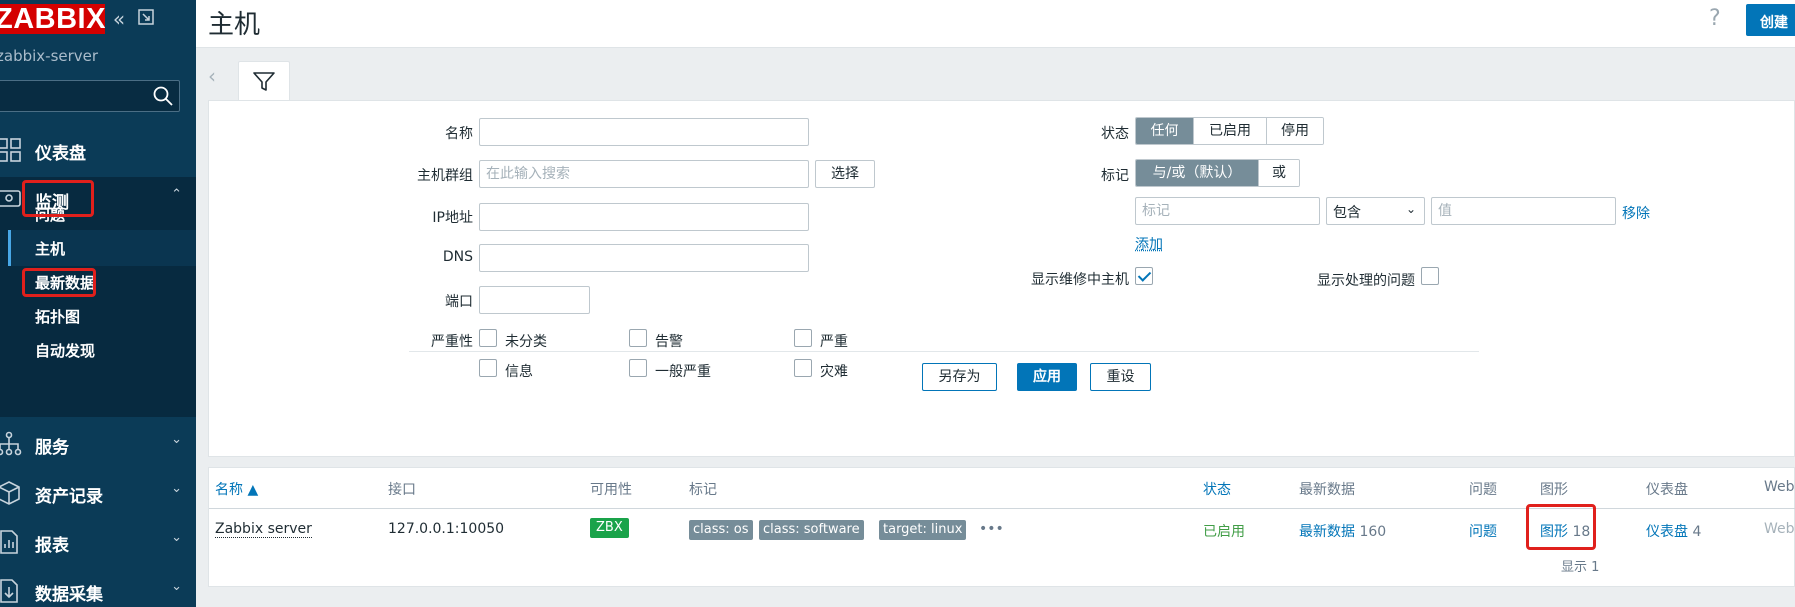  What do you see at coordinates (98, 493) in the screenshot?
I see `nav-inventory: 资产记录 ⌄` at bounding box center [98, 493].